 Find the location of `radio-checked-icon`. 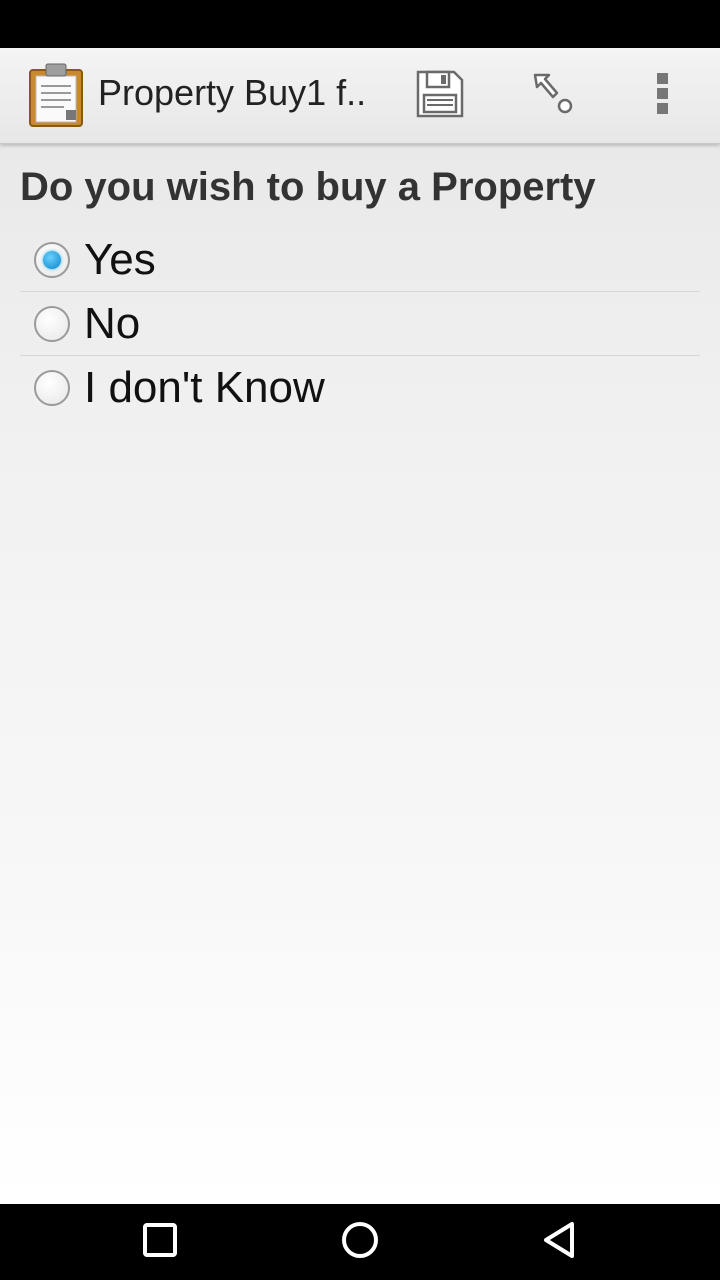

radio-checked-icon is located at coordinates (52, 259).